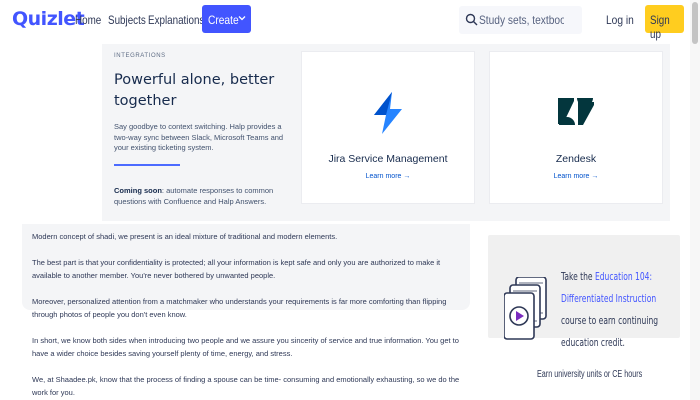 The width and height of the screenshot is (700, 400). Describe the element at coordinates (127, 20) in the screenshot. I see `nav-subjects-link: Subjects` at that location.